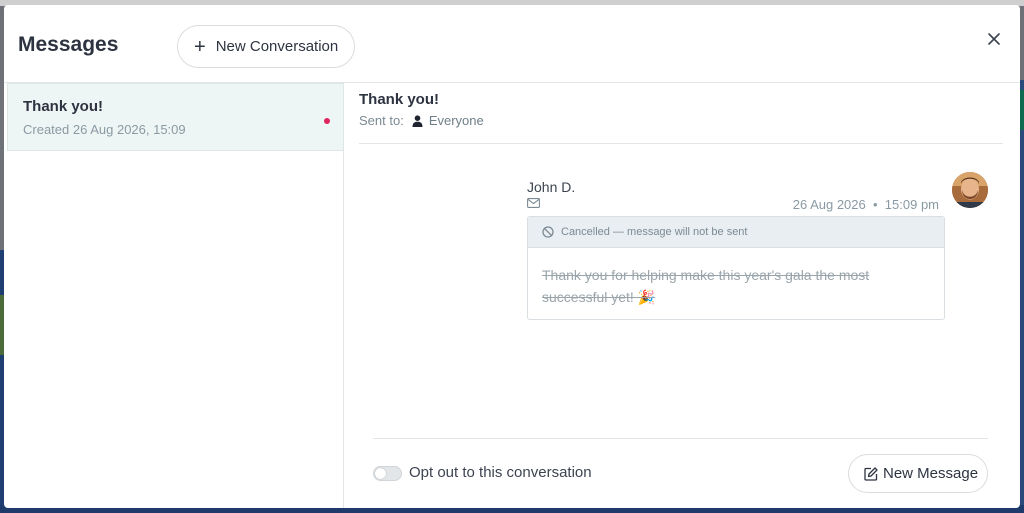 Image resolution: width=1024 pixels, height=513 pixels. What do you see at coordinates (104, 129) in the screenshot?
I see `conversation-created: Created 26 Aug 2026, 15:09` at bounding box center [104, 129].